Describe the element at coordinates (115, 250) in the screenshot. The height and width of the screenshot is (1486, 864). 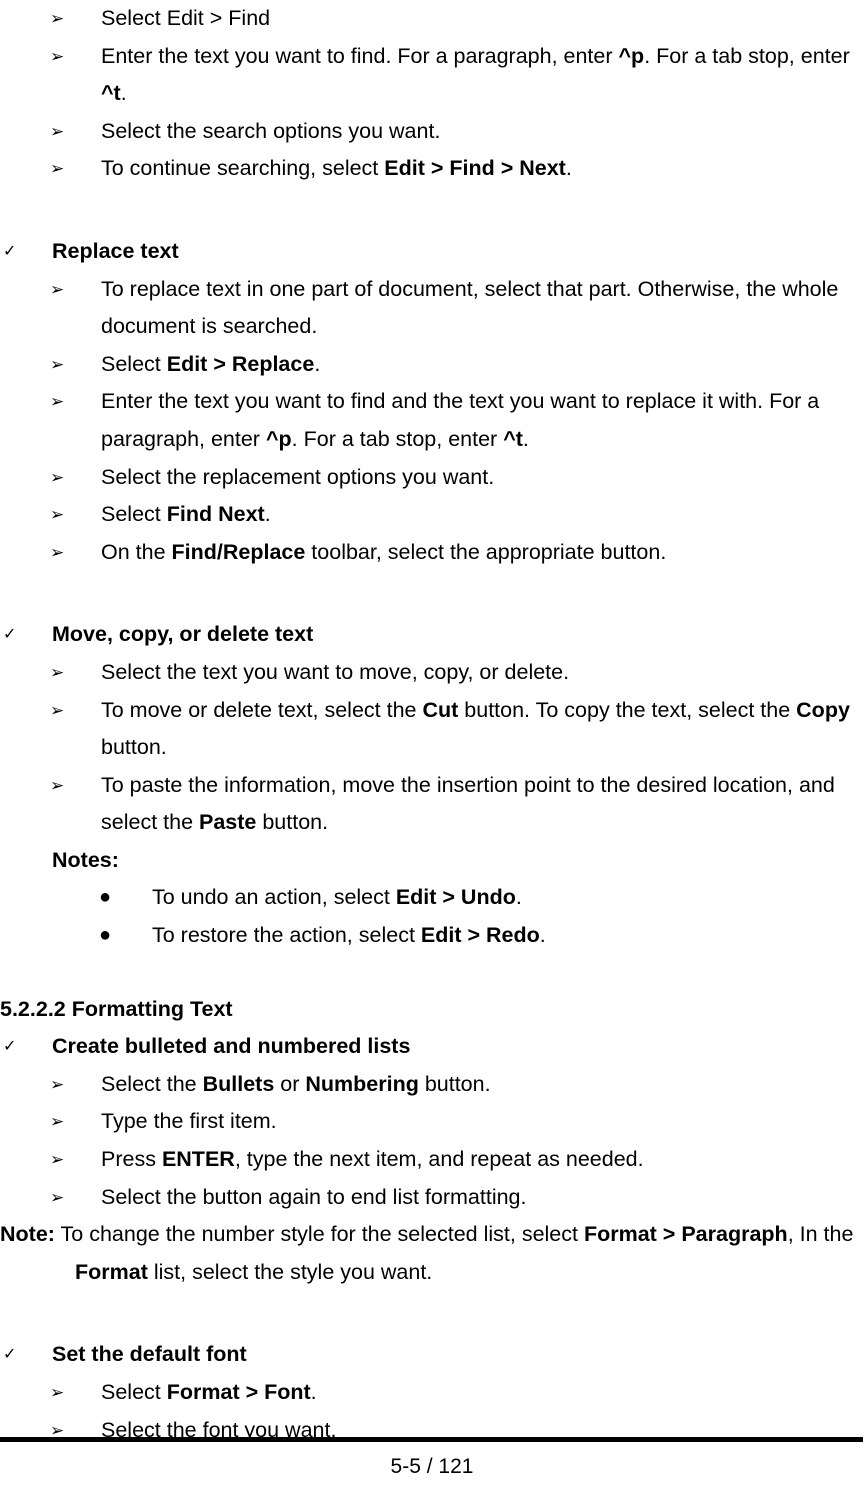
I see `heading-text: Replace text` at that location.